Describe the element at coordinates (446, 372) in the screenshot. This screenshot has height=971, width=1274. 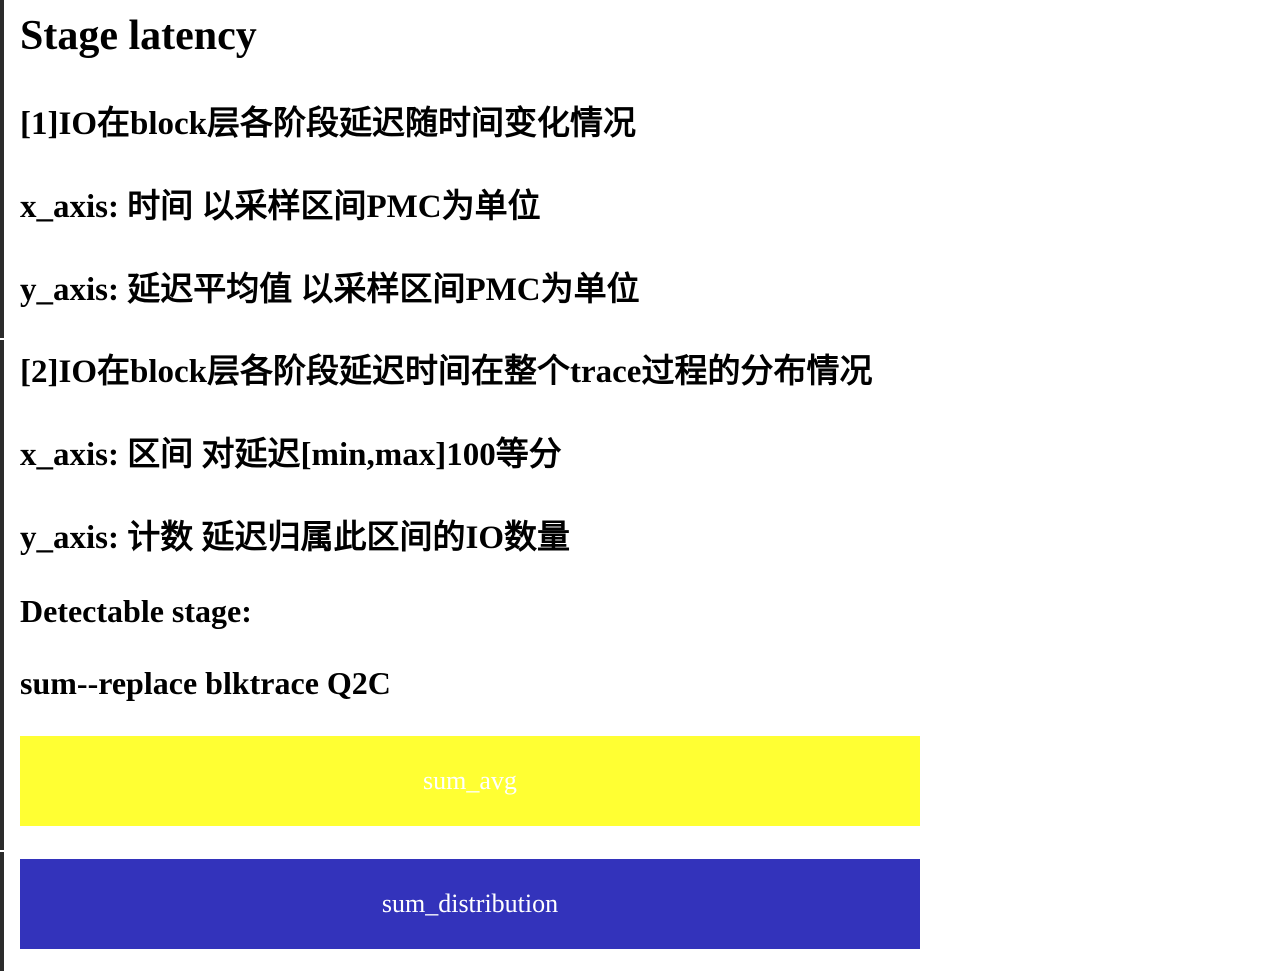
I see `chart2-heading: [2]IO在block层各阶段延迟时间在整个trace过程的分布情况` at that location.